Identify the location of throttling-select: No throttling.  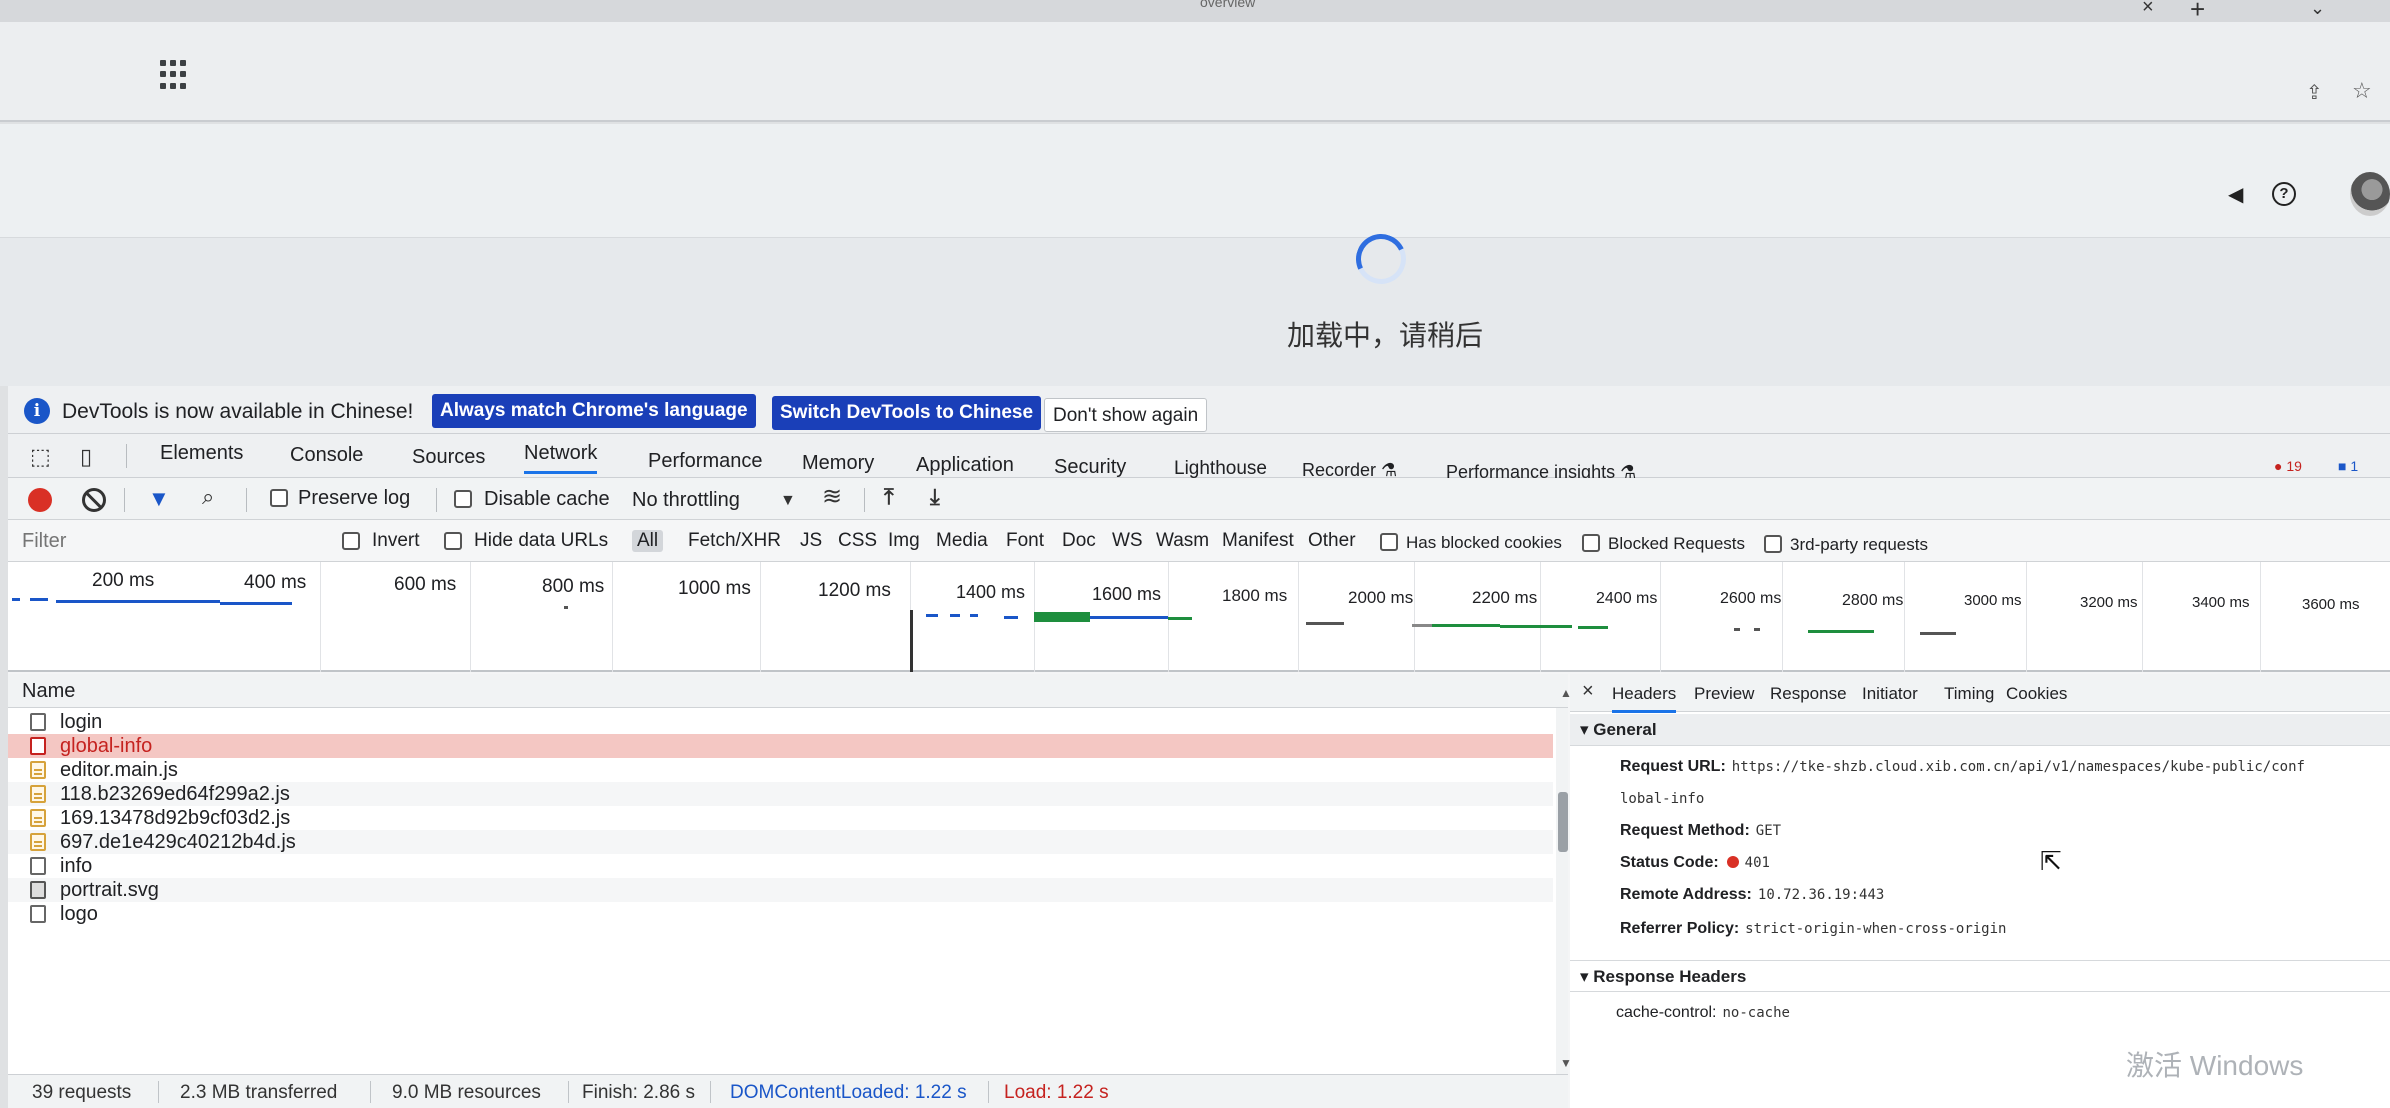
(686, 500).